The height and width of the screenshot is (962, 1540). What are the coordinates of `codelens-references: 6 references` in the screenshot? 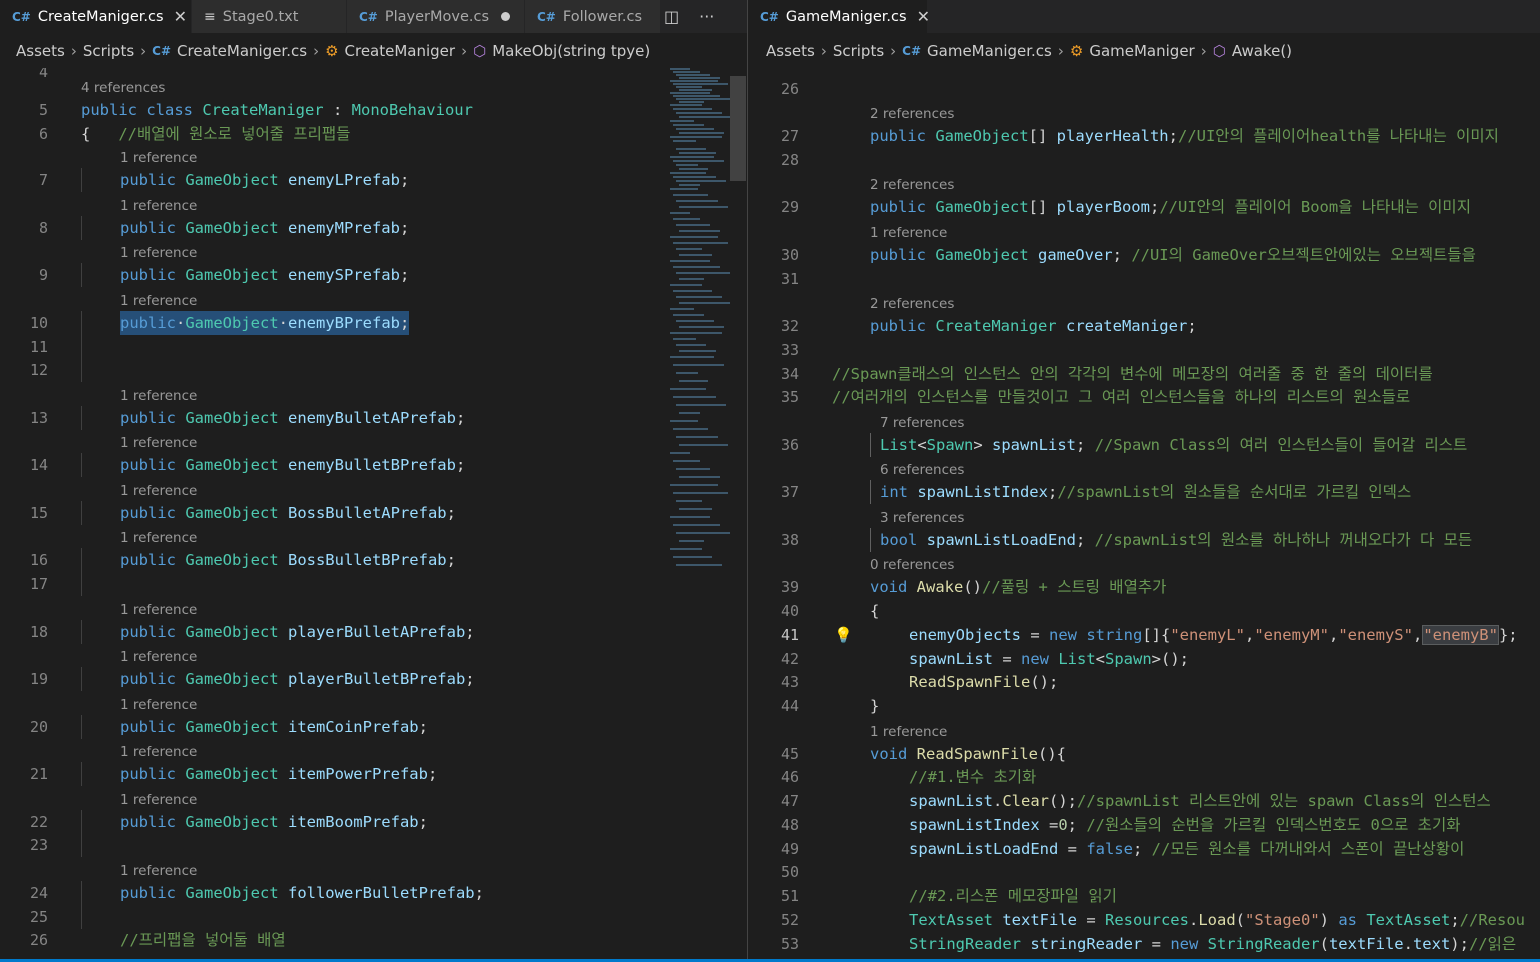 It's located at (922, 470).